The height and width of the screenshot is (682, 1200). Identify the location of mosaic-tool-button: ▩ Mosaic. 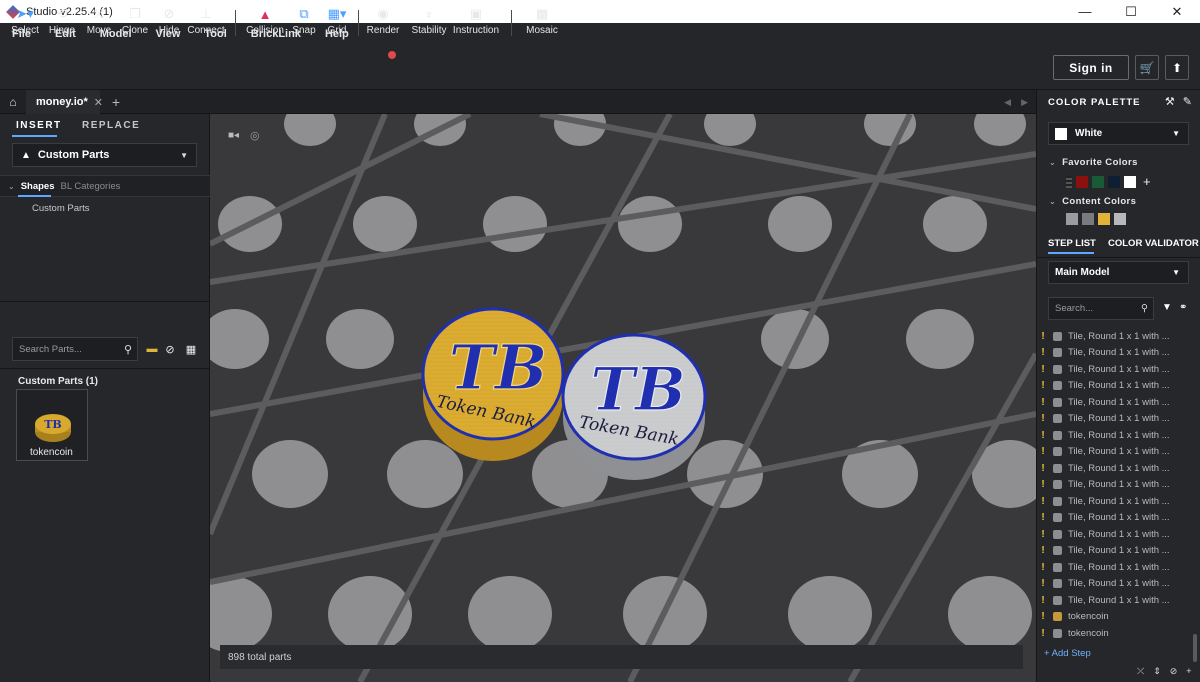
(542, 24).